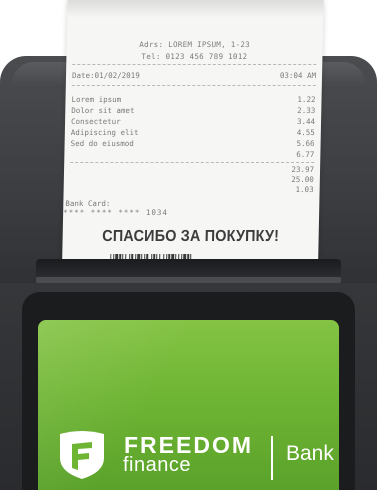  I want to click on receipt-item-name: Dolor sit amet, so click(103, 110).